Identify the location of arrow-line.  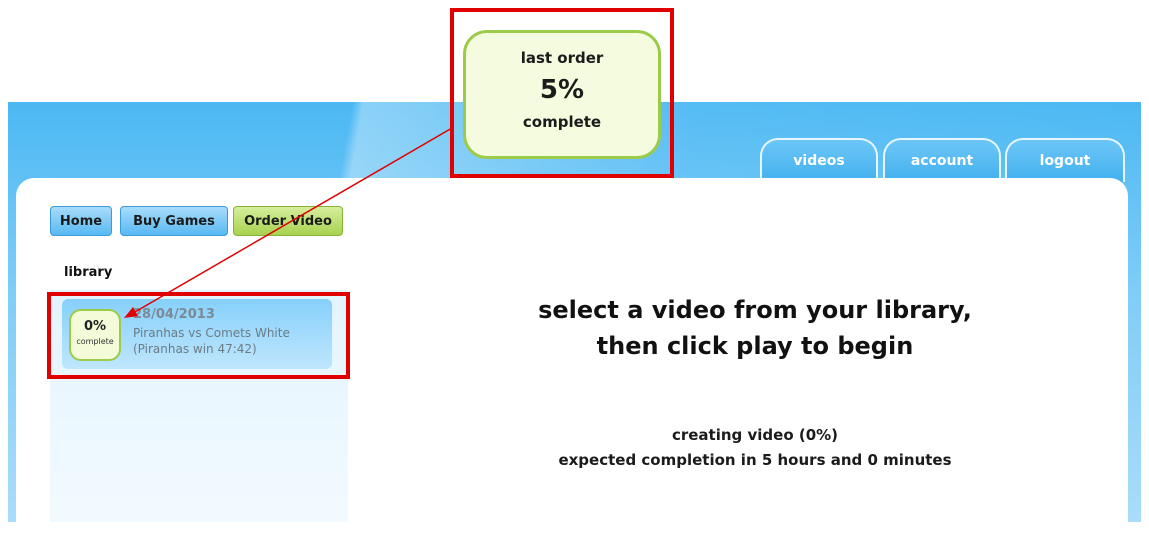
(290, 222).